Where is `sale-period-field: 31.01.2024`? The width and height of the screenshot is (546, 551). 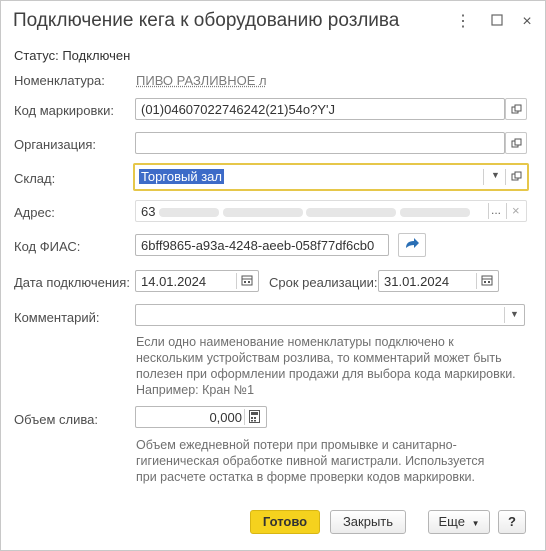 sale-period-field: 31.01.2024 is located at coordinates (438, 281).